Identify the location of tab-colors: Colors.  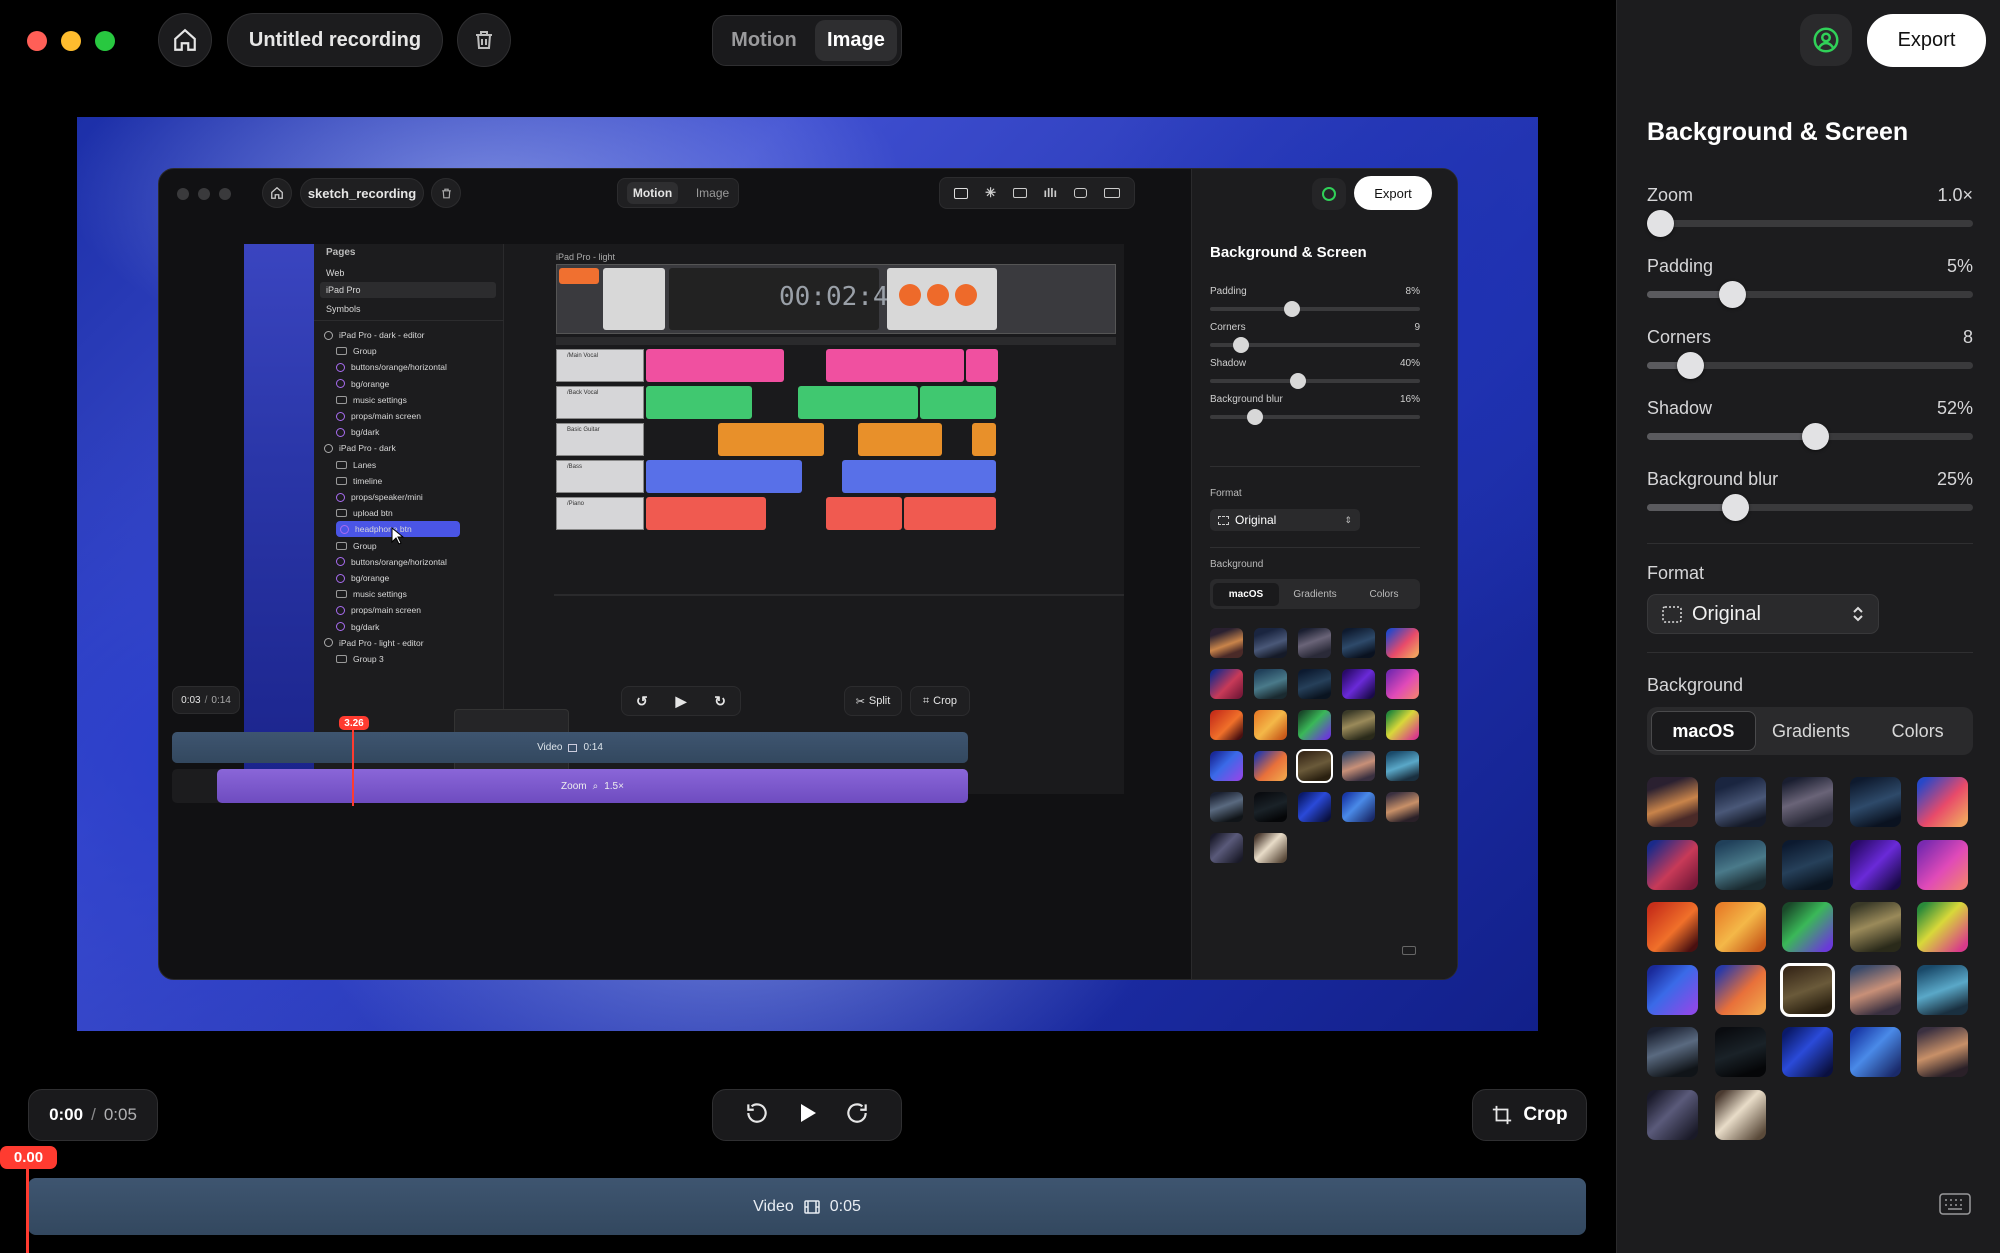
(1917, 731).